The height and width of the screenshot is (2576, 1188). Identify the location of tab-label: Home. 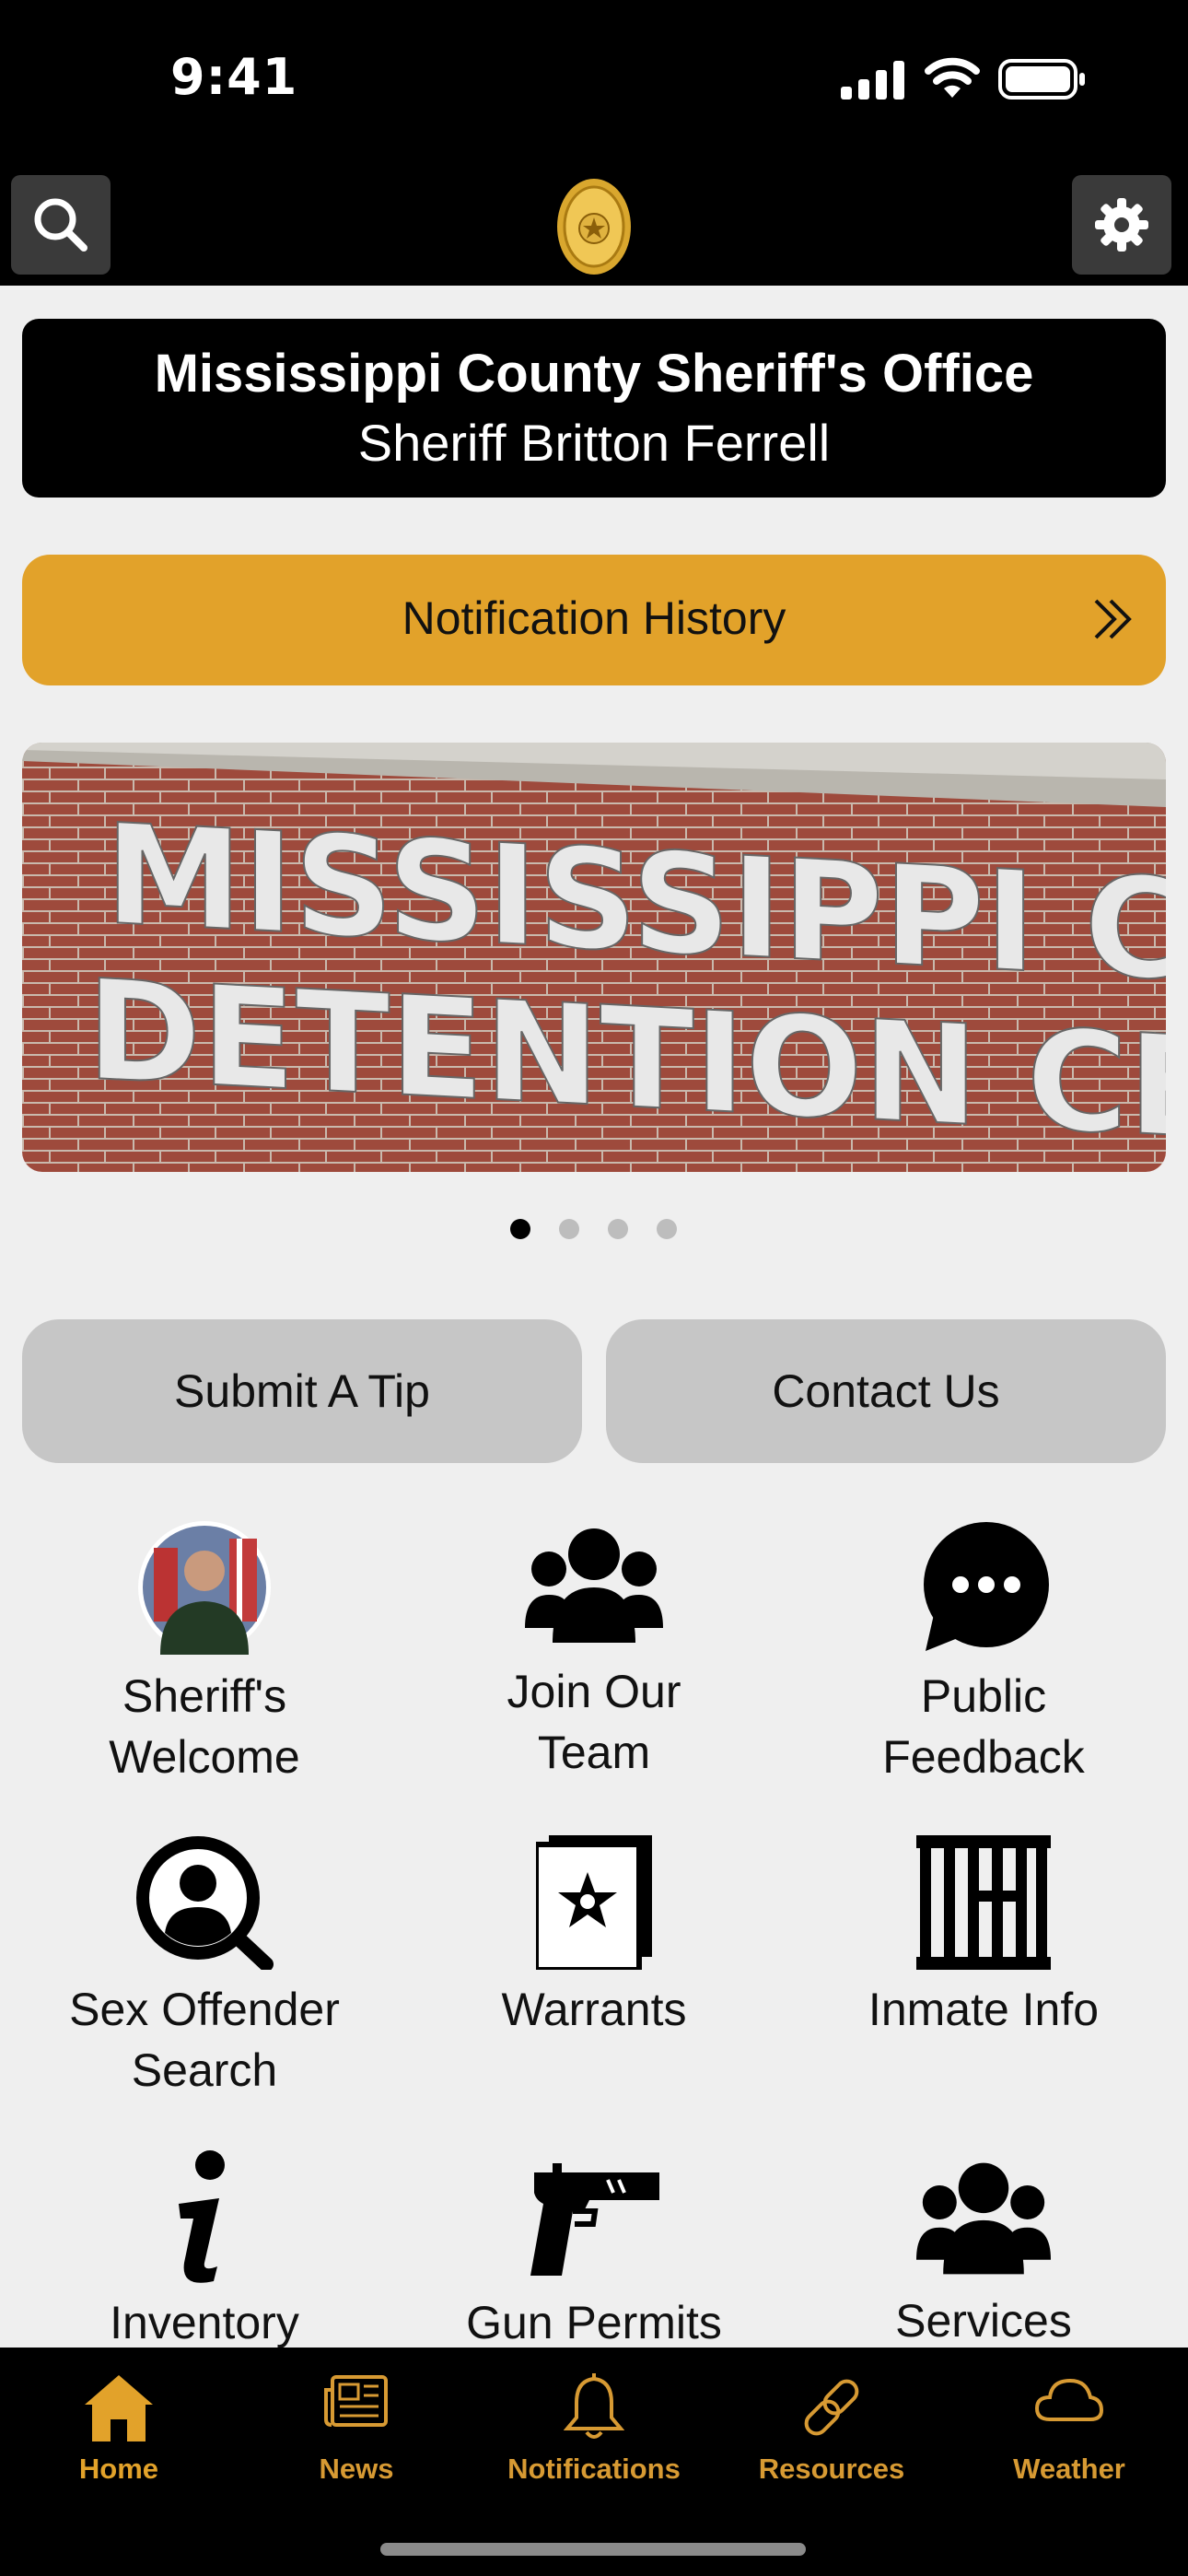
(119, 2469).